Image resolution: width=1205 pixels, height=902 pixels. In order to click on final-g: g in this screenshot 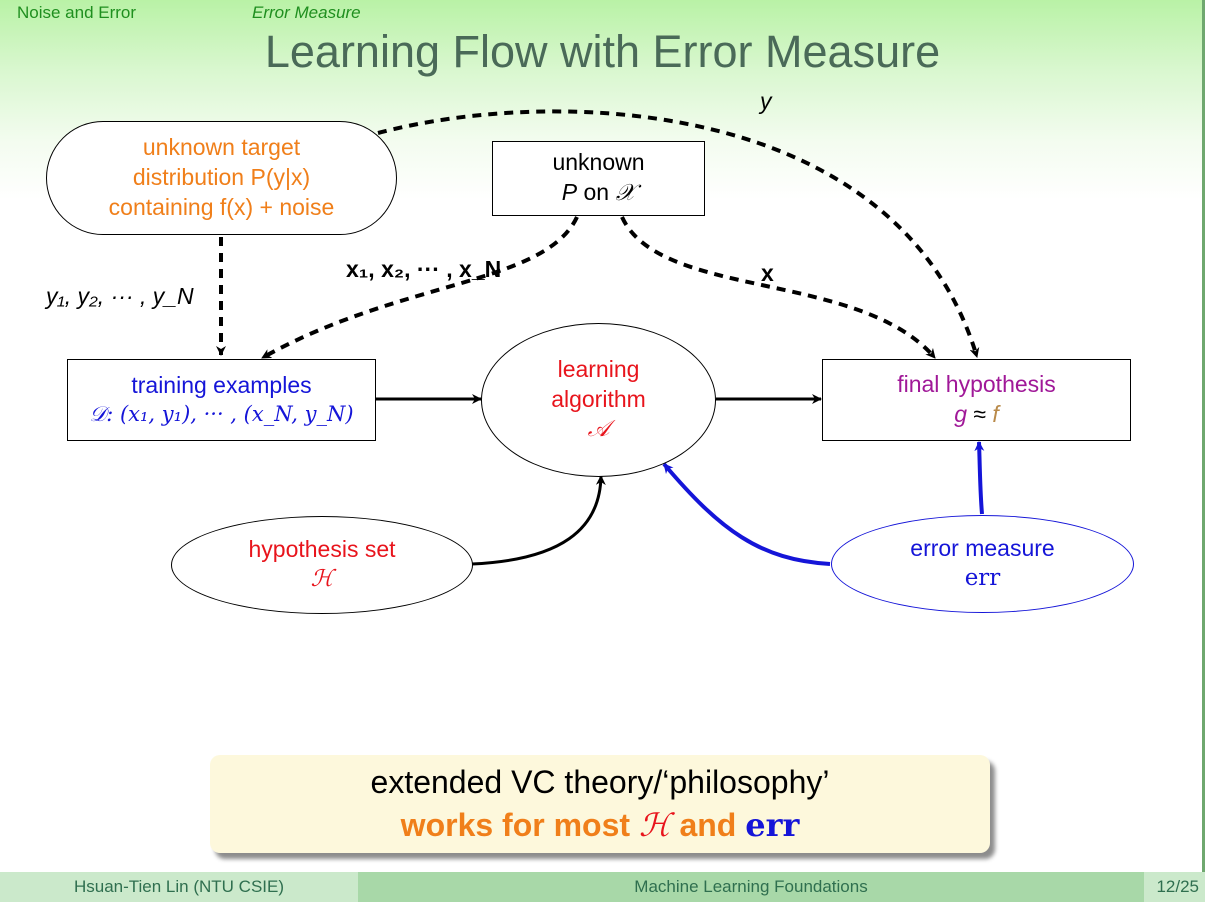, I will do `click(960, 414)`.